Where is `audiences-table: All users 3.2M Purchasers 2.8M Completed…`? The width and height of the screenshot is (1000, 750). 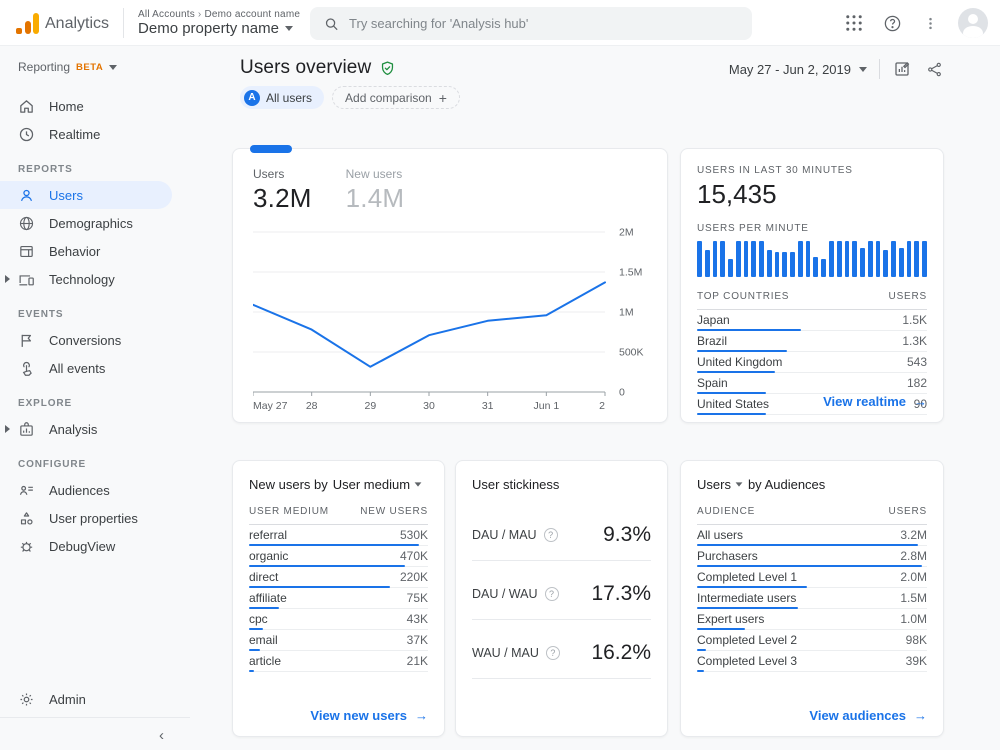 audiences-table: All users 3.2M Purchasers 2.8M Completed… is located at coordinates (812, 598).